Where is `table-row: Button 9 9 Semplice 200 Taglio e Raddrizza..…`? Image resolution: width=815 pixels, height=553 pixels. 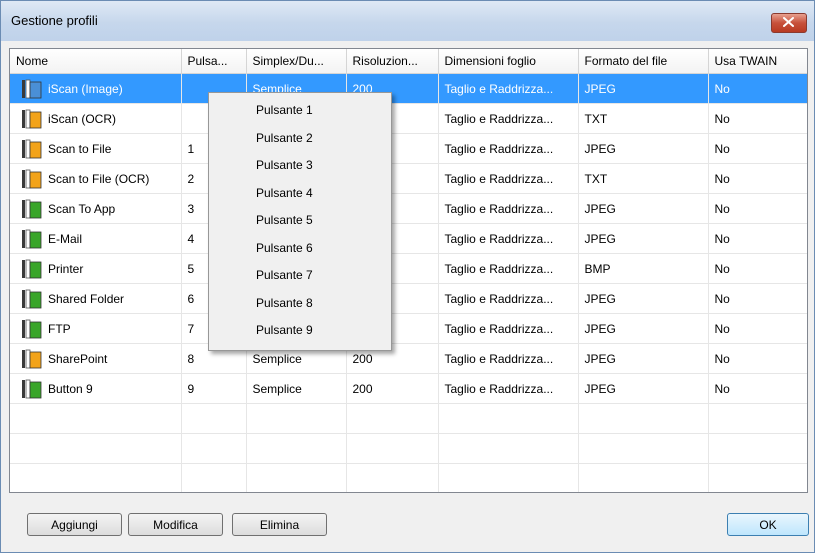 table-row: Button 9 9 Semplice 200 Taglio e Raddrizza..… is located at coordinates (408, 388).